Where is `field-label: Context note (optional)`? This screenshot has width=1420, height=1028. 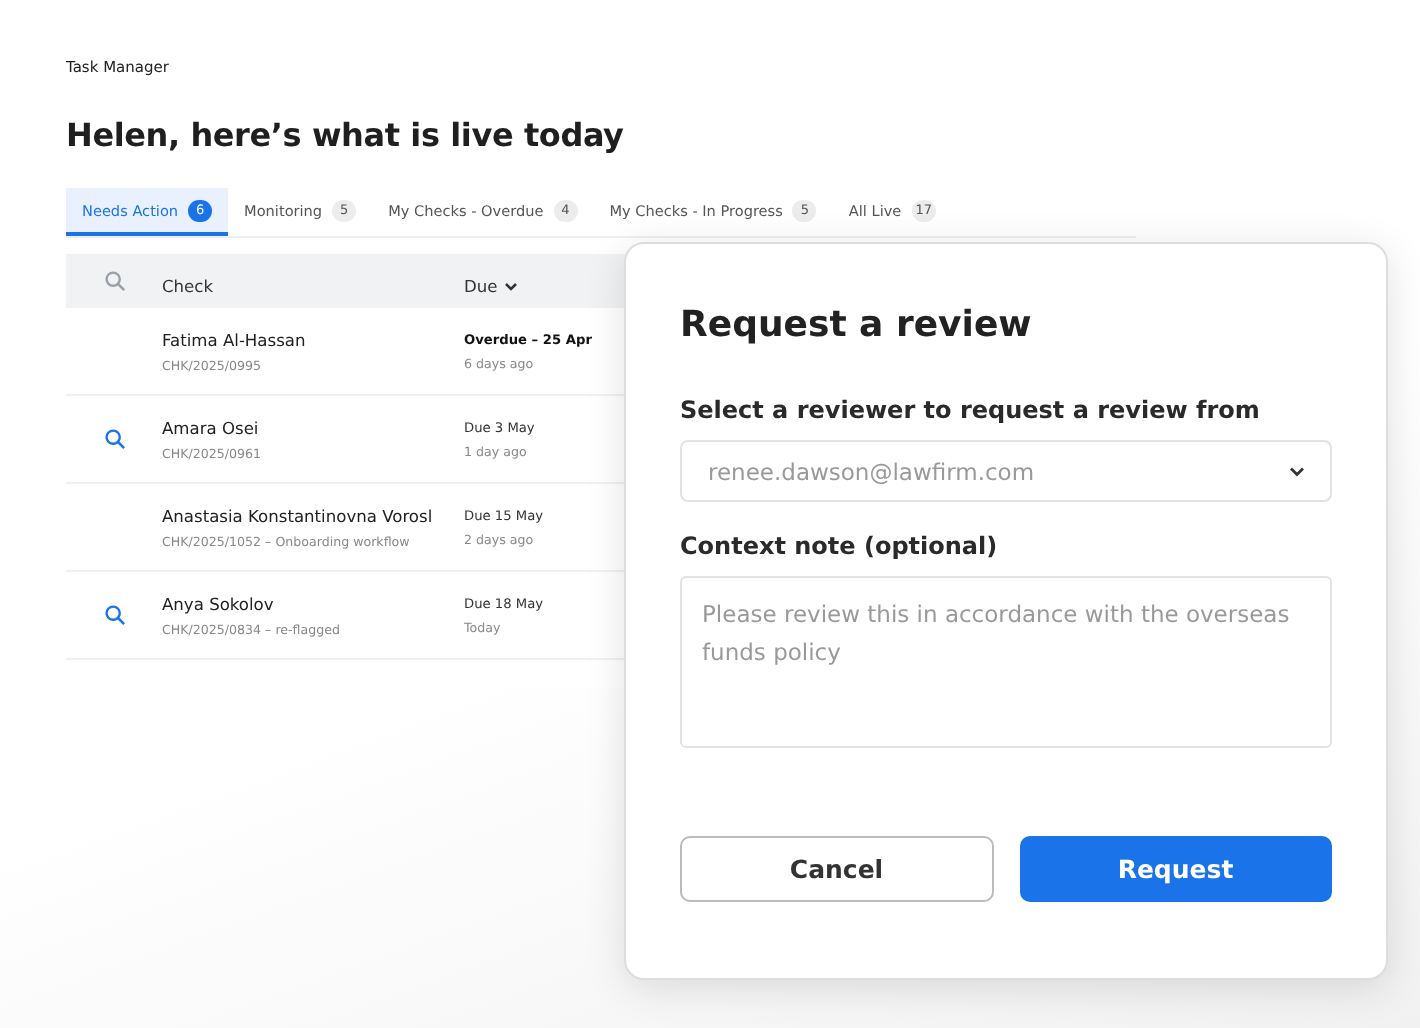 field-label: Context note (optional) is located at coordinates (840, 546).